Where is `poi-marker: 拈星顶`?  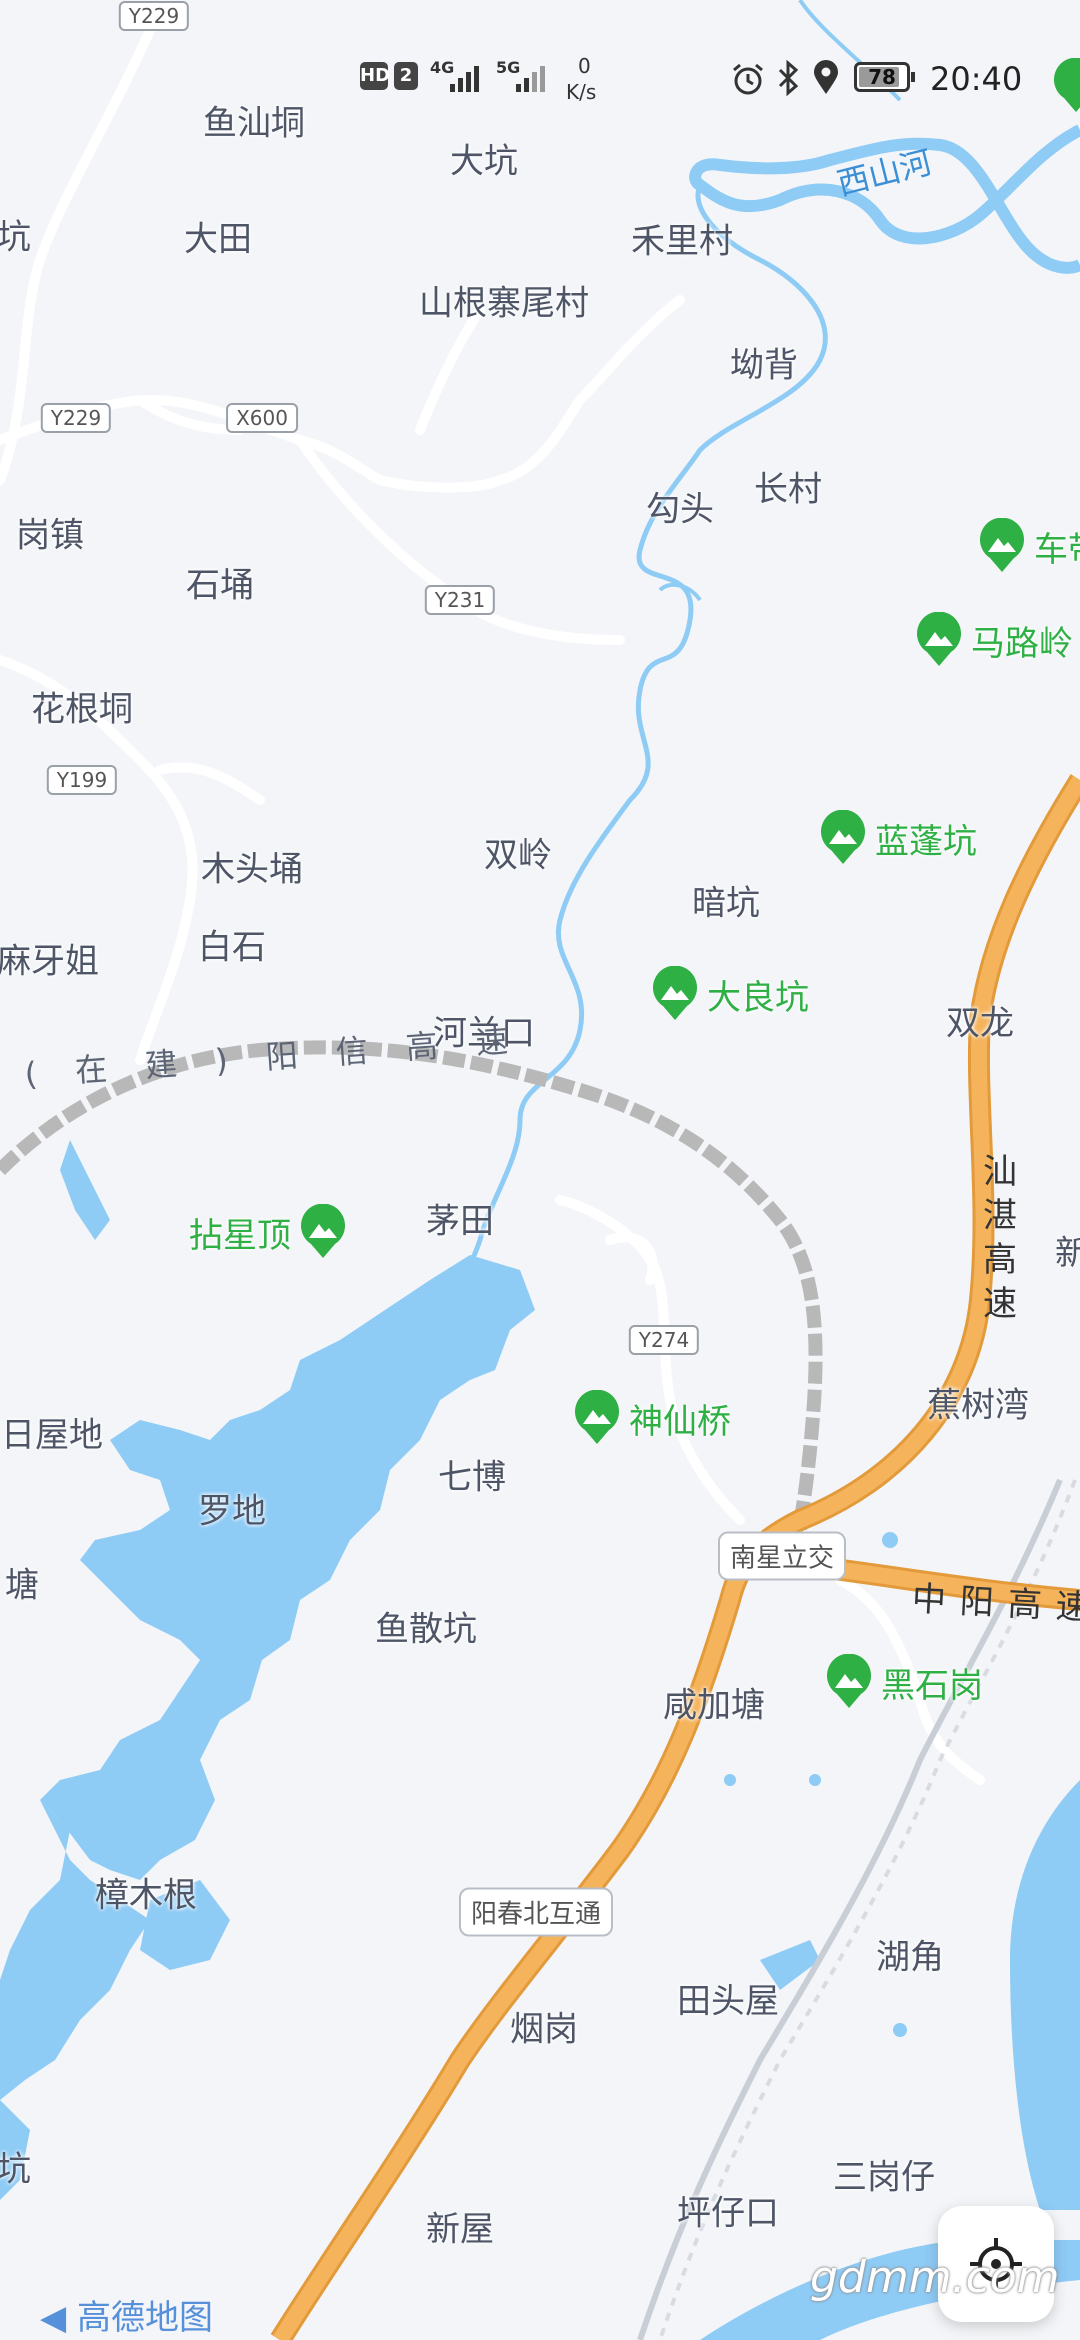 poi-marker: 拈星顶 is located at coordinates (268, 1232).